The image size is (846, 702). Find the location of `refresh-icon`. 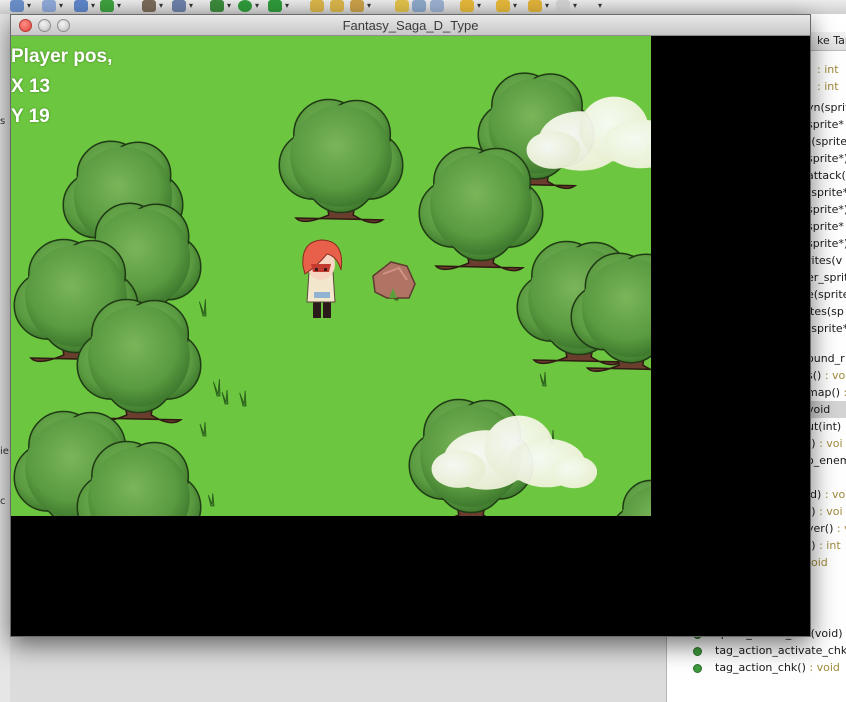

refresh-icon is located at coordinates (107, 6).